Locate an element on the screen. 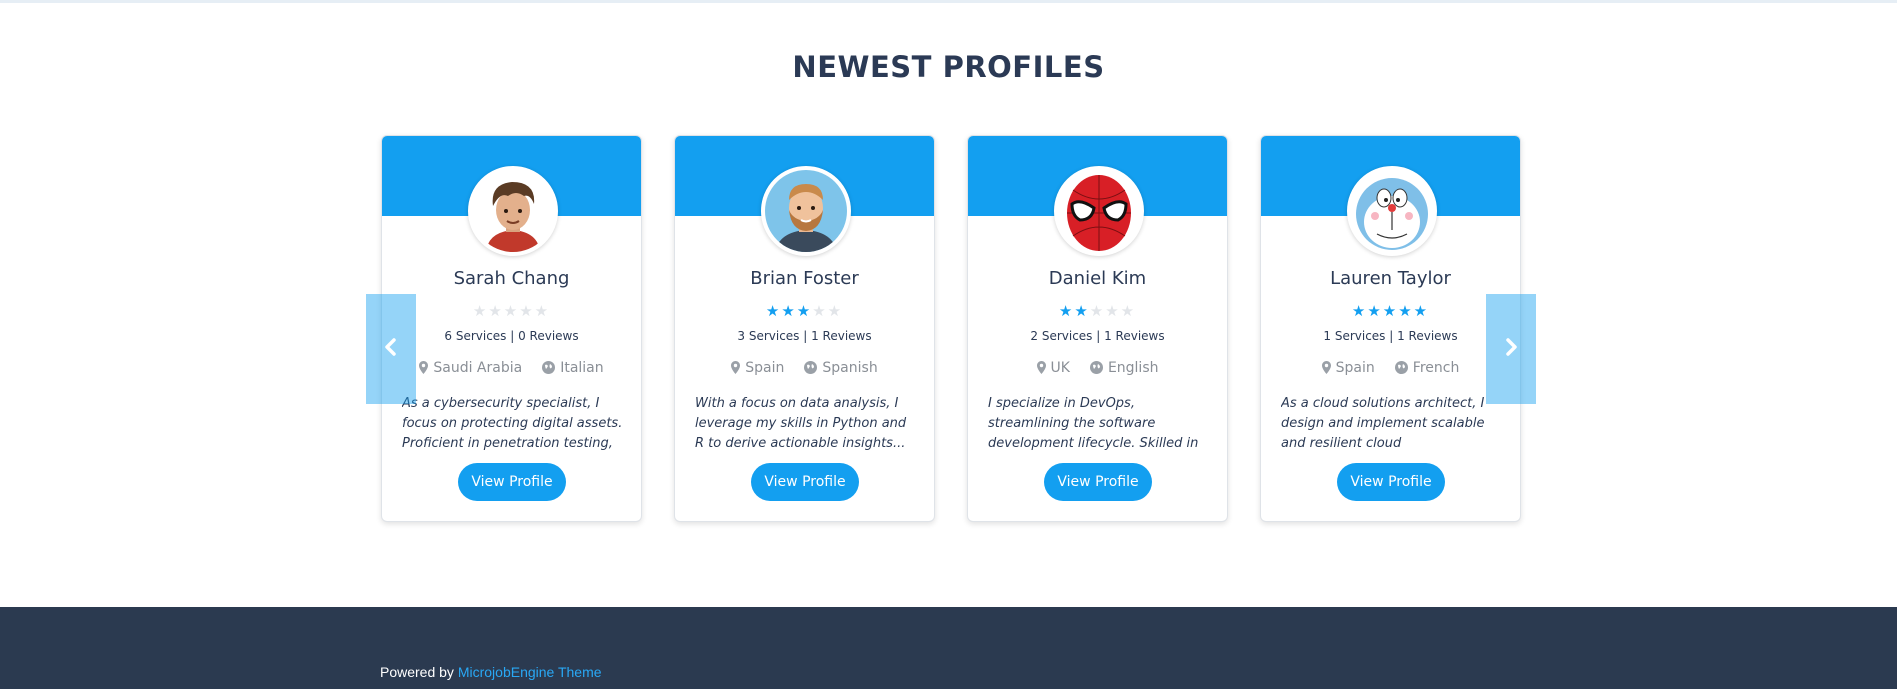 Image resolution: width=1897 pixels, height=689 pixels. profile-language: Spanish is located at coordinates (850, 368).